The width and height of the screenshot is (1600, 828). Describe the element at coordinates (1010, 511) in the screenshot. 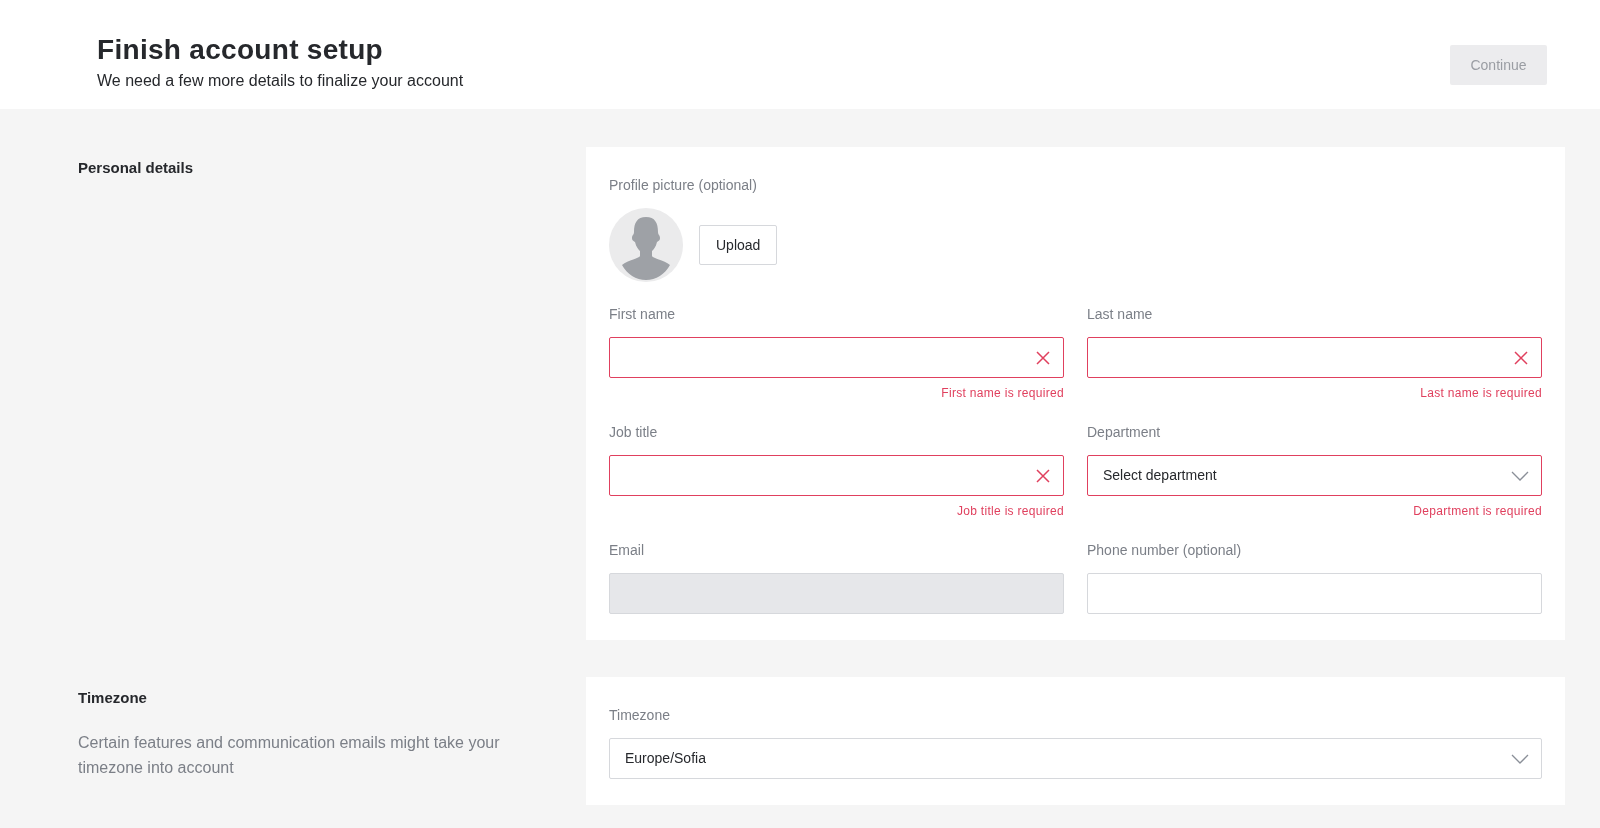

I see `error-message: Job title is required` at that location.